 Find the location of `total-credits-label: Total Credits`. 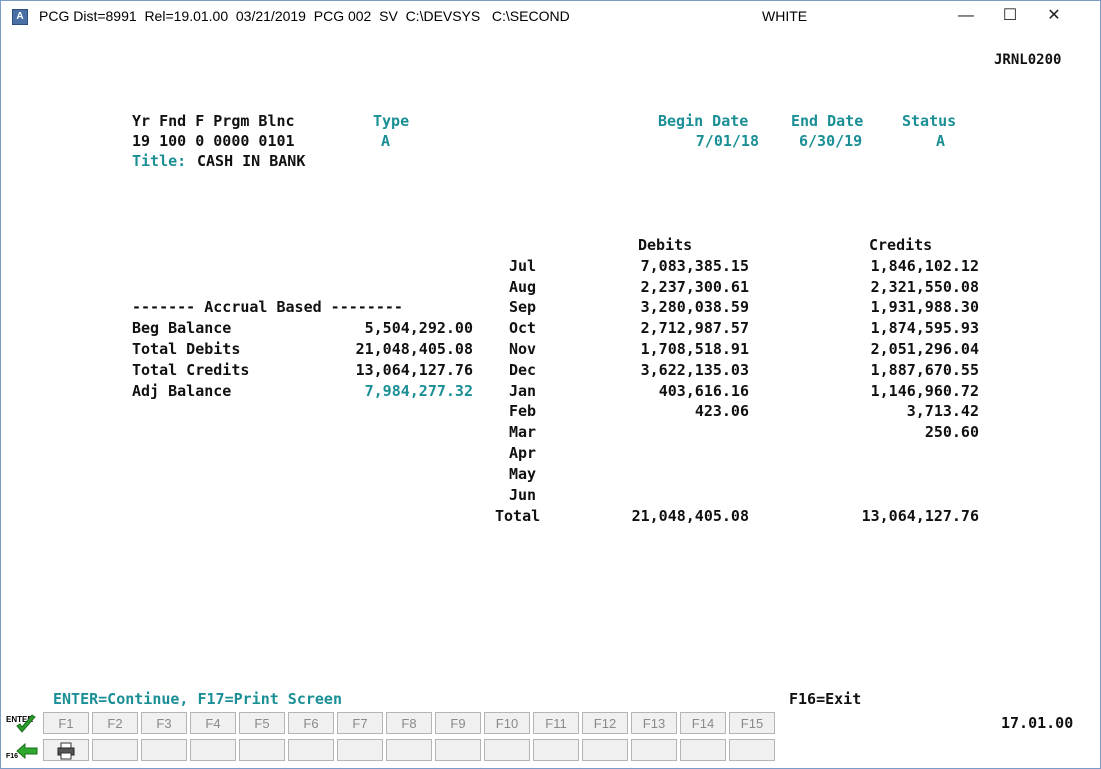

total-credits-label: Total Credits is located at coordinates (191, 370).